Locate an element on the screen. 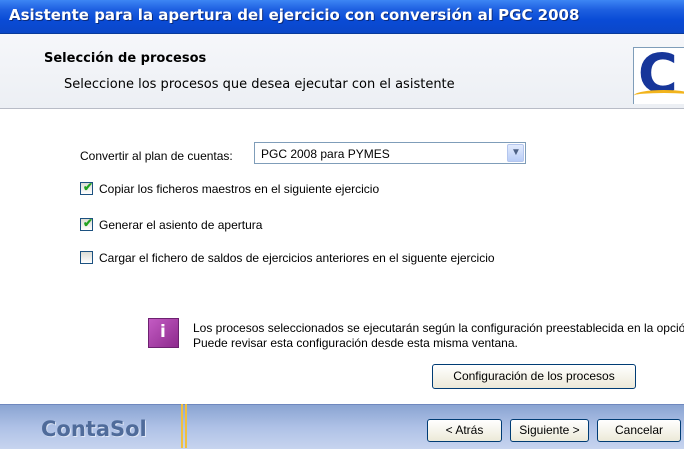 Image resolution: width=684 pixels, height=449 pixels. checkbox-label: Generar el asiento de apertura is located at coordinates (180, 225).